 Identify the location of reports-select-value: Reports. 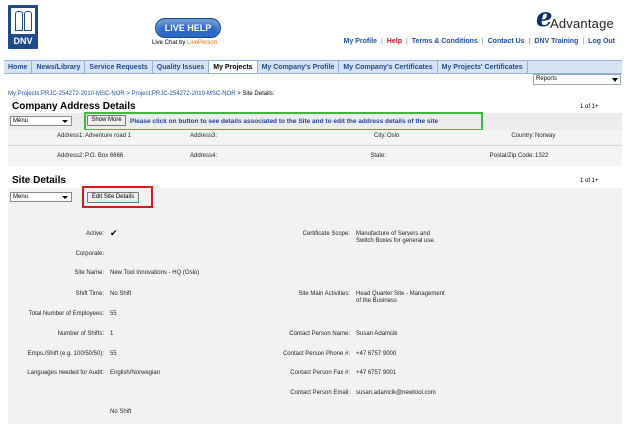
(547, 79).